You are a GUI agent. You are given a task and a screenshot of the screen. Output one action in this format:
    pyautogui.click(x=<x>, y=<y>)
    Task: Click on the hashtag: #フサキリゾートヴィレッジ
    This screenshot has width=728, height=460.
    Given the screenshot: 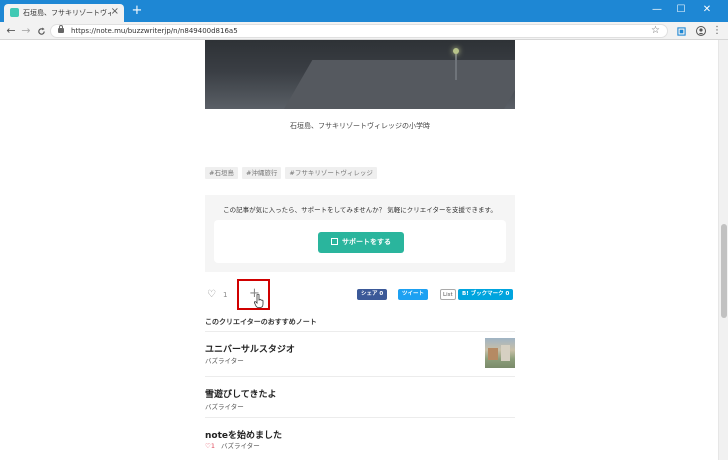 What is the action you would take?
    pyautogui.click(x=331, y=173)
    